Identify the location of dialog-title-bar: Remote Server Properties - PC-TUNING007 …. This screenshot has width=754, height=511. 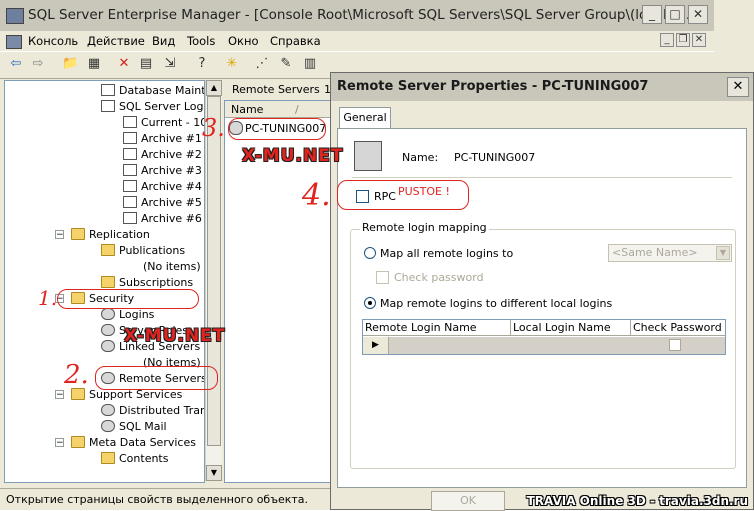
(542, 87).